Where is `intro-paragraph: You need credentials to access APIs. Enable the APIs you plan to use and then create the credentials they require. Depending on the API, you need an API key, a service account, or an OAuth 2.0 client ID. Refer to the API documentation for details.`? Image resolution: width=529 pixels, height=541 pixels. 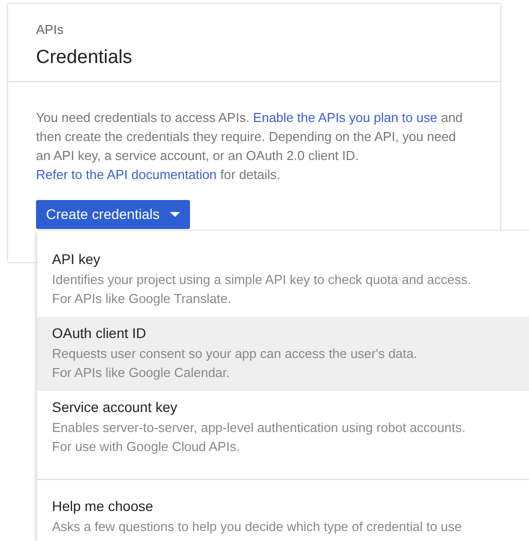 intro-paragraph: You need credentials to access APIs. Enable the APIs you plan to use and then create the credentials they require. Depending on the API, you need an API key, a service account, or an OAuth 2.0 client ID. Refer to the API documentation for details. is located at coordinates (250, 146).